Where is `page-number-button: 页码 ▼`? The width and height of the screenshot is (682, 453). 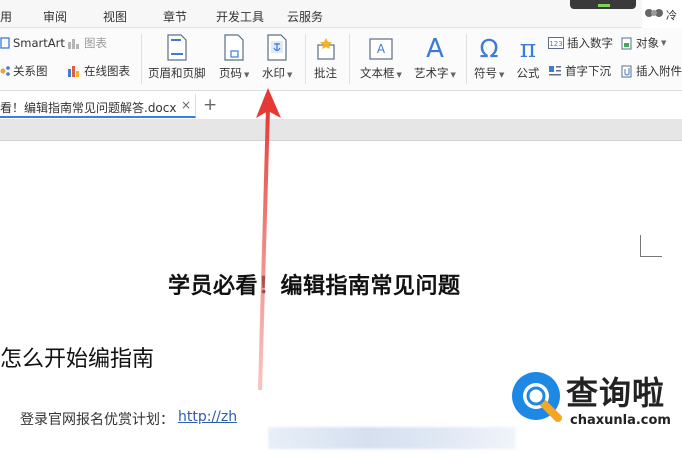
page-number-button: 页码 ▼ is located at coordinates (234, 56).